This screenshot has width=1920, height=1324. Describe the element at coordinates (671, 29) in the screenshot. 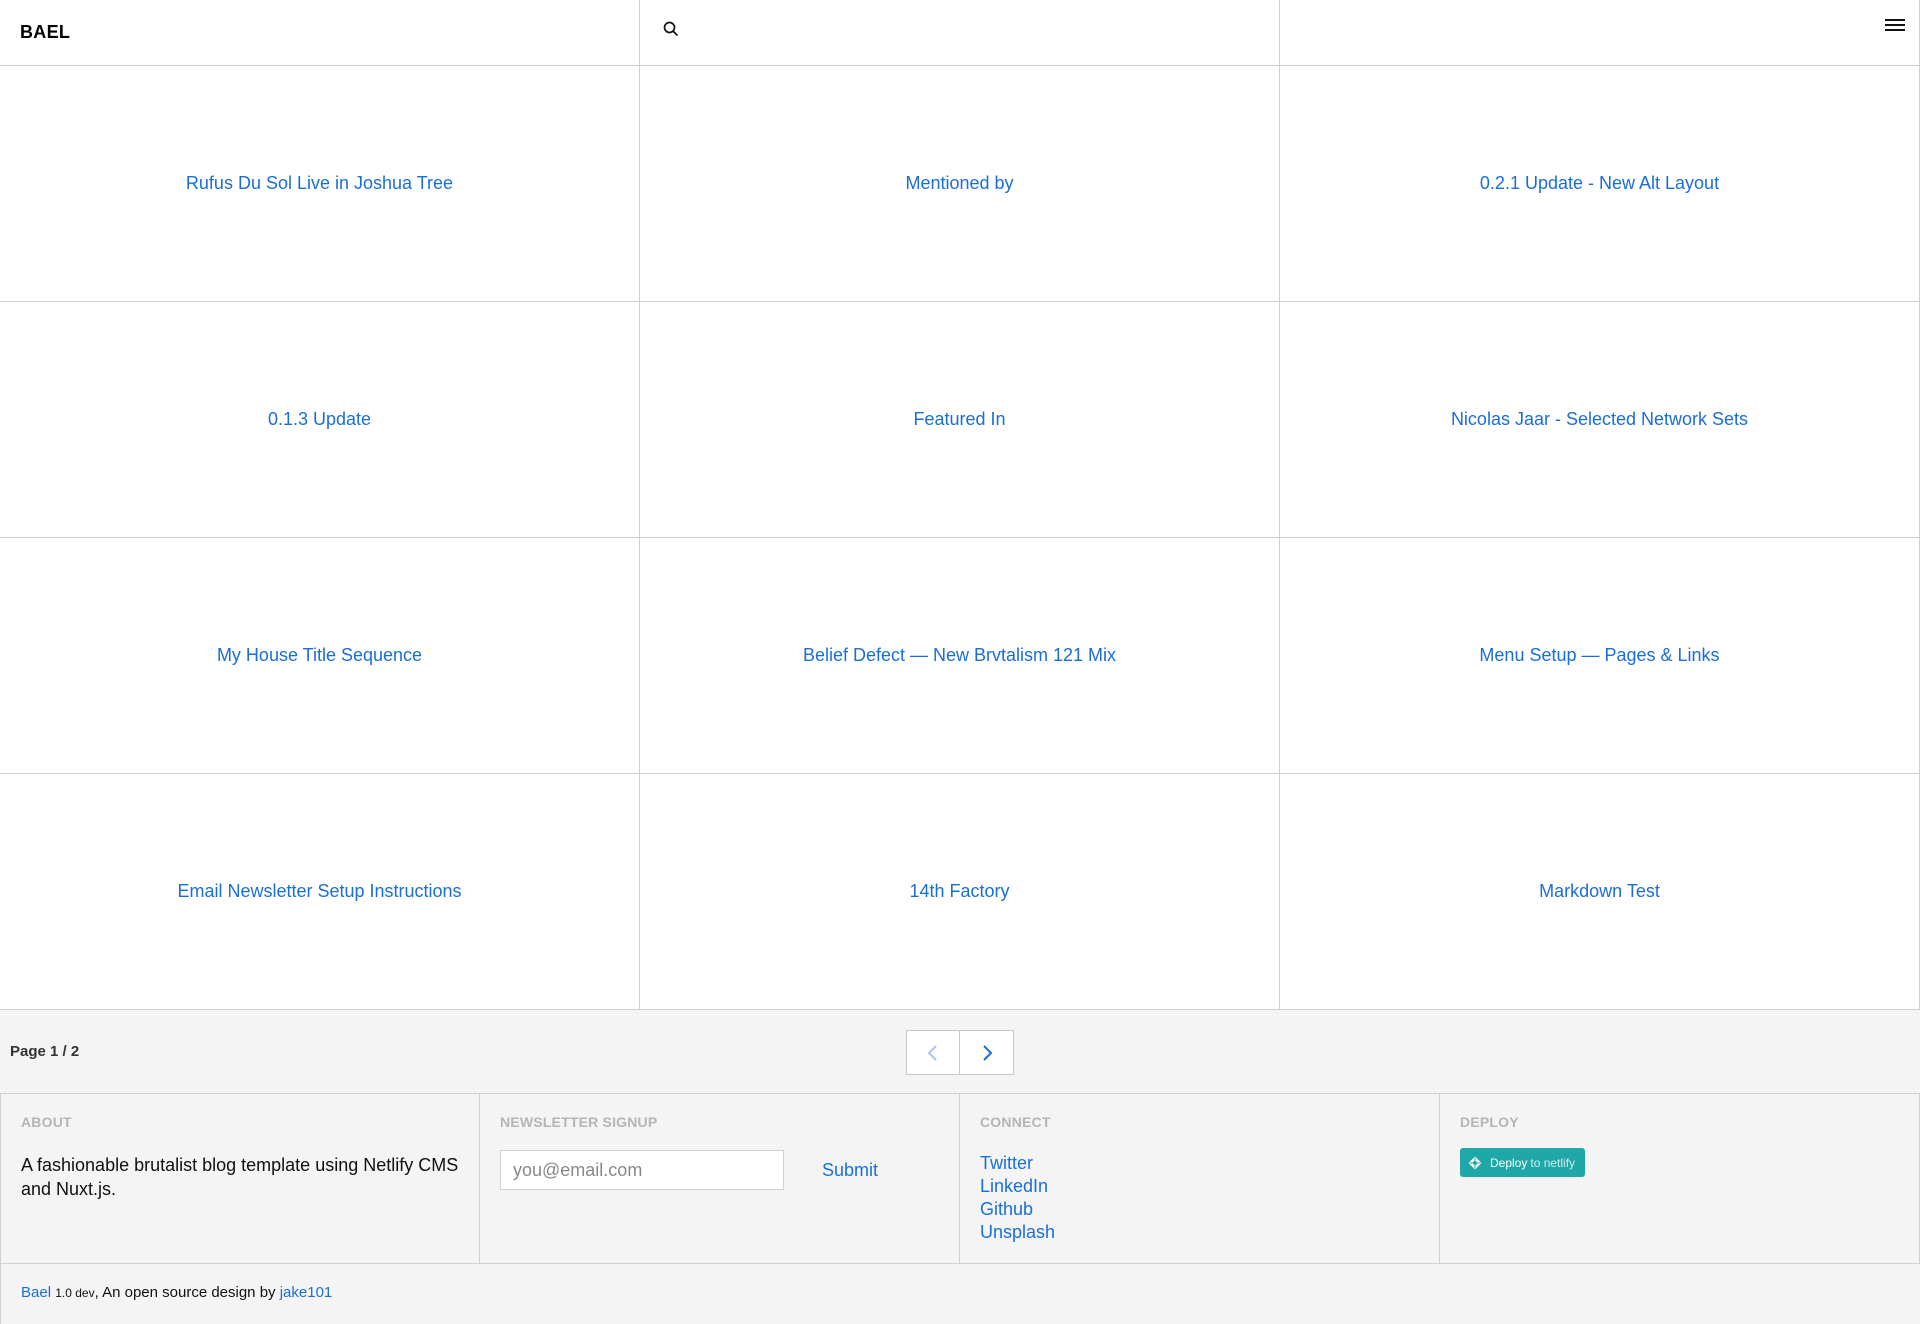

I see `search-icon` at that location.